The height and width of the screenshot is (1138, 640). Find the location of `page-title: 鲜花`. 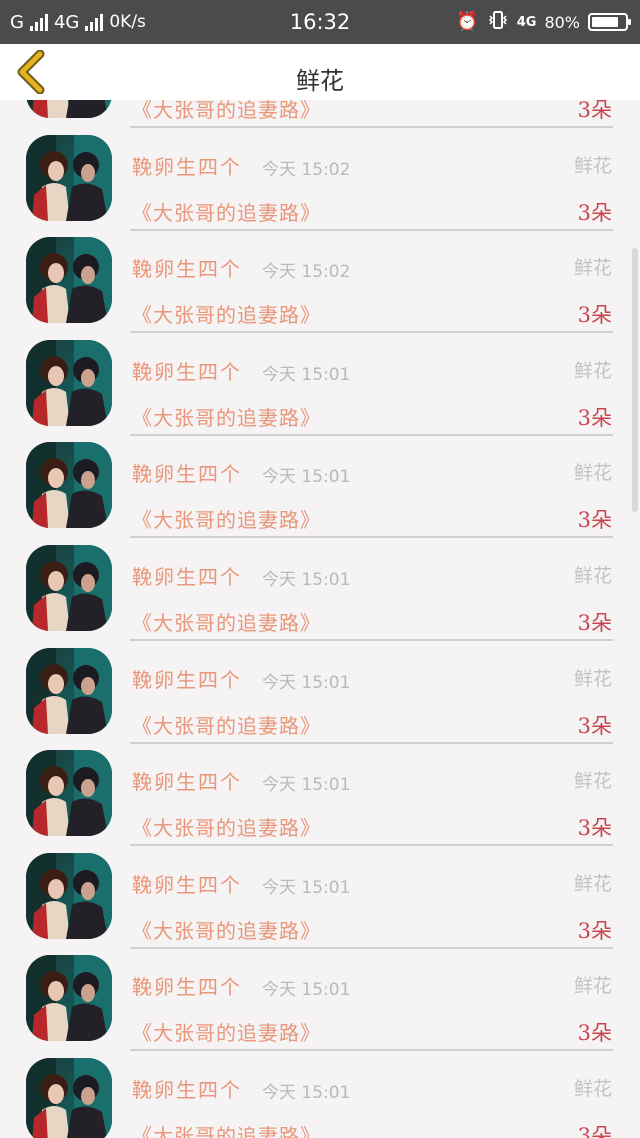

page-title: 鲜花 is located at coordinates (320, 81).